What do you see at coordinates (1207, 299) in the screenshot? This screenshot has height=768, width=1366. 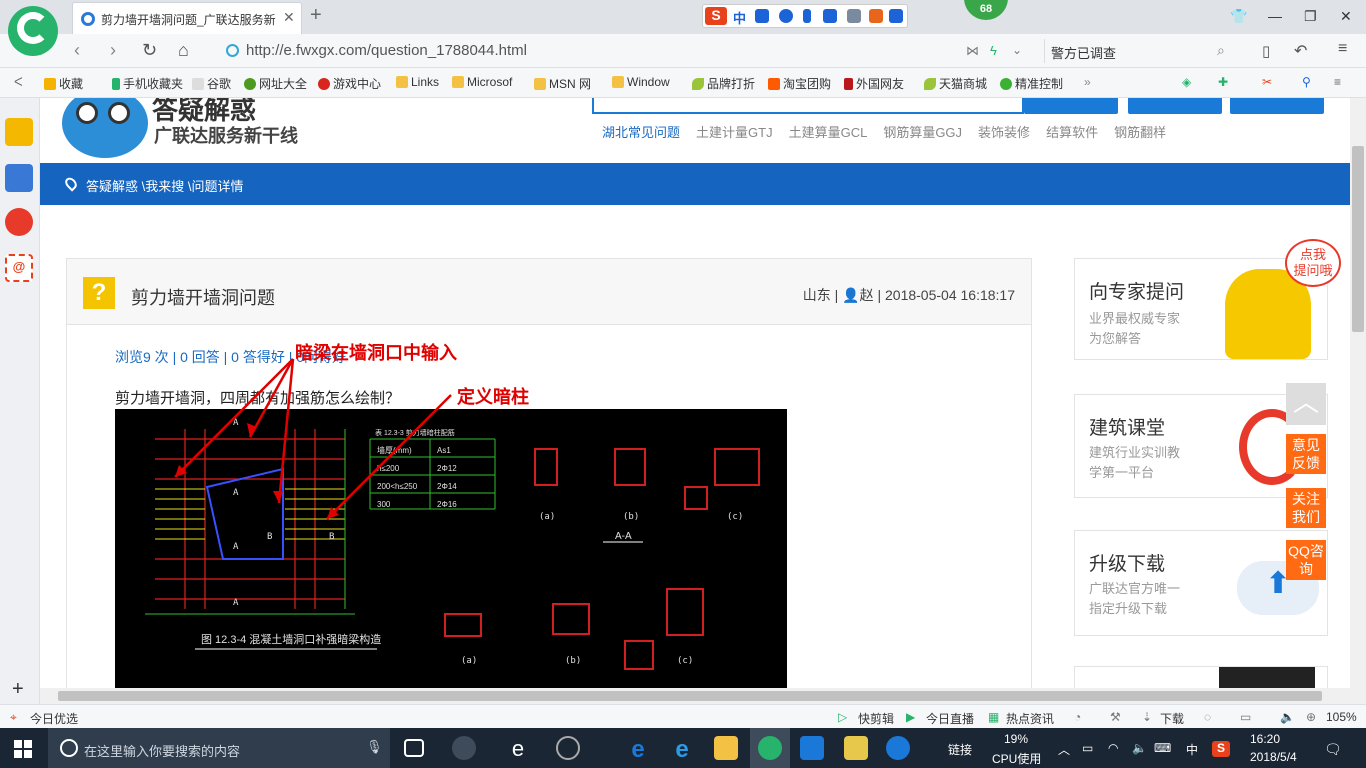 I see `ask-expert-card: 向专家提问 业界最权威专家 为您解答 点我 提问哦` at bounding box center [1207, 299].